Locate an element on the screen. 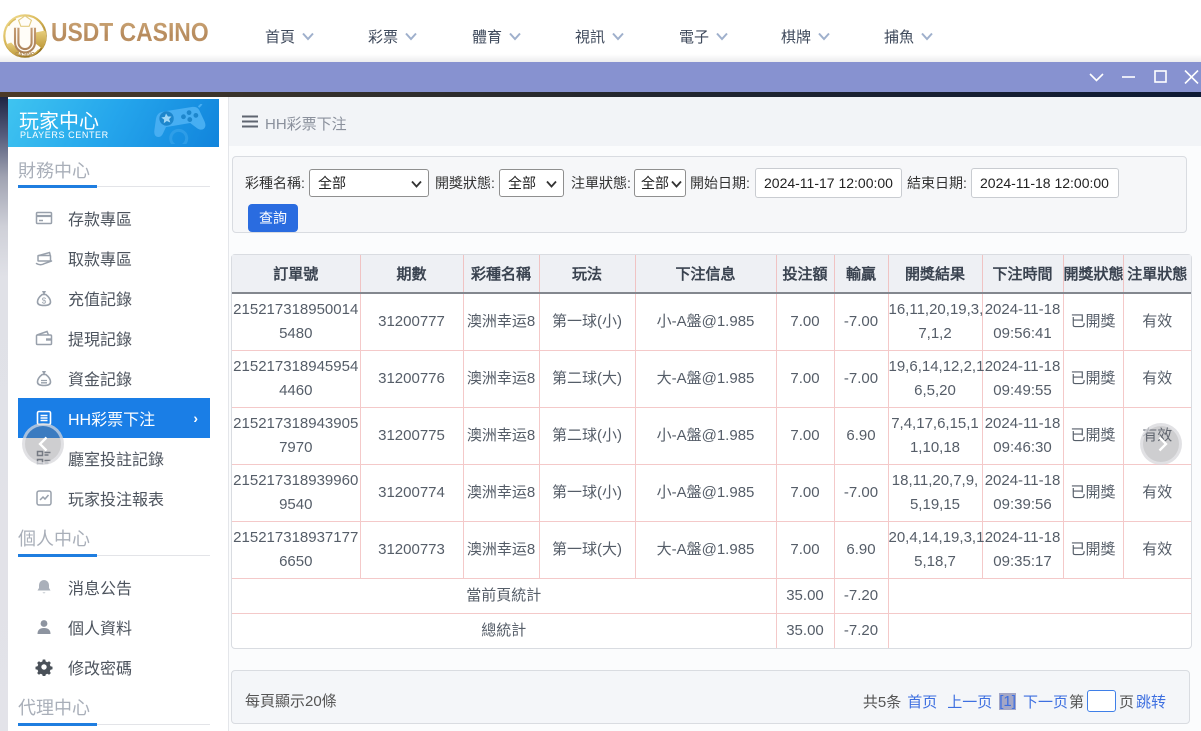  svg-text: CASINO is located at coordinates (25, 55).